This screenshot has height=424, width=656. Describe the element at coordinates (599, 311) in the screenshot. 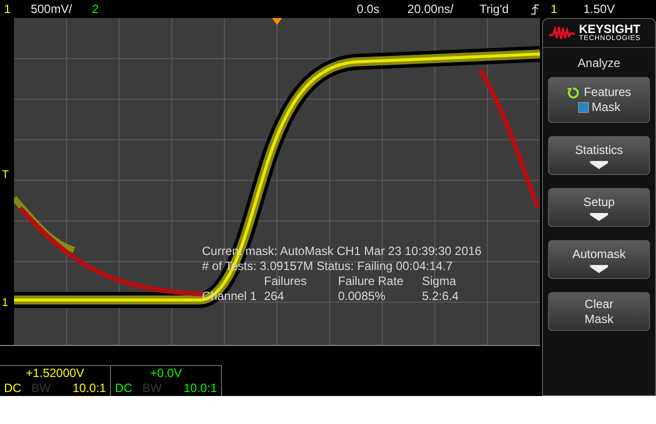

I see `softkey-button: Clear Mask` at that location.